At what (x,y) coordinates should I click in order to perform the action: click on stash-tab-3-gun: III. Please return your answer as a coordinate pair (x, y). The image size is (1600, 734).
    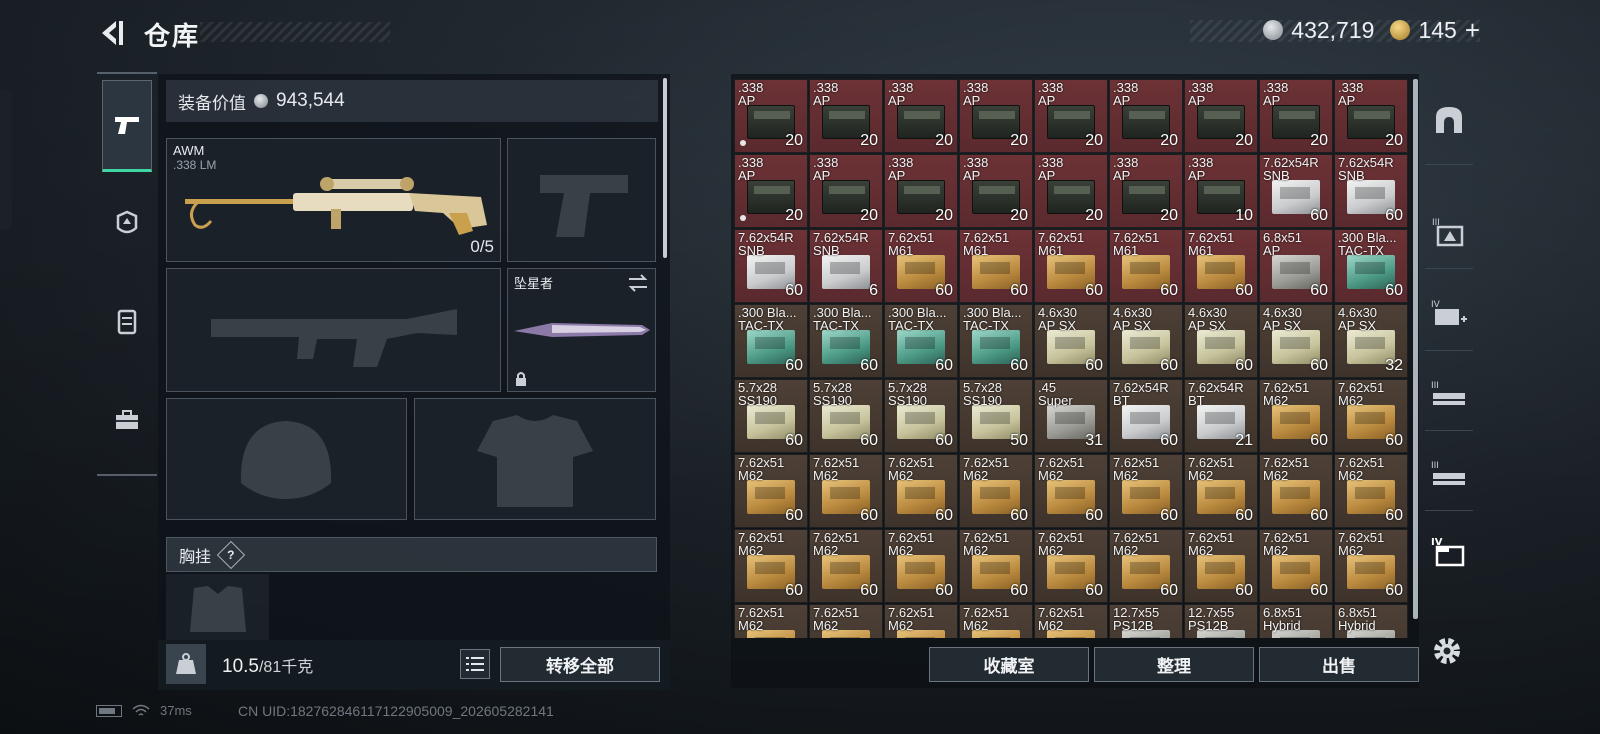
    Looking at the image, I should click on (1449, 394).